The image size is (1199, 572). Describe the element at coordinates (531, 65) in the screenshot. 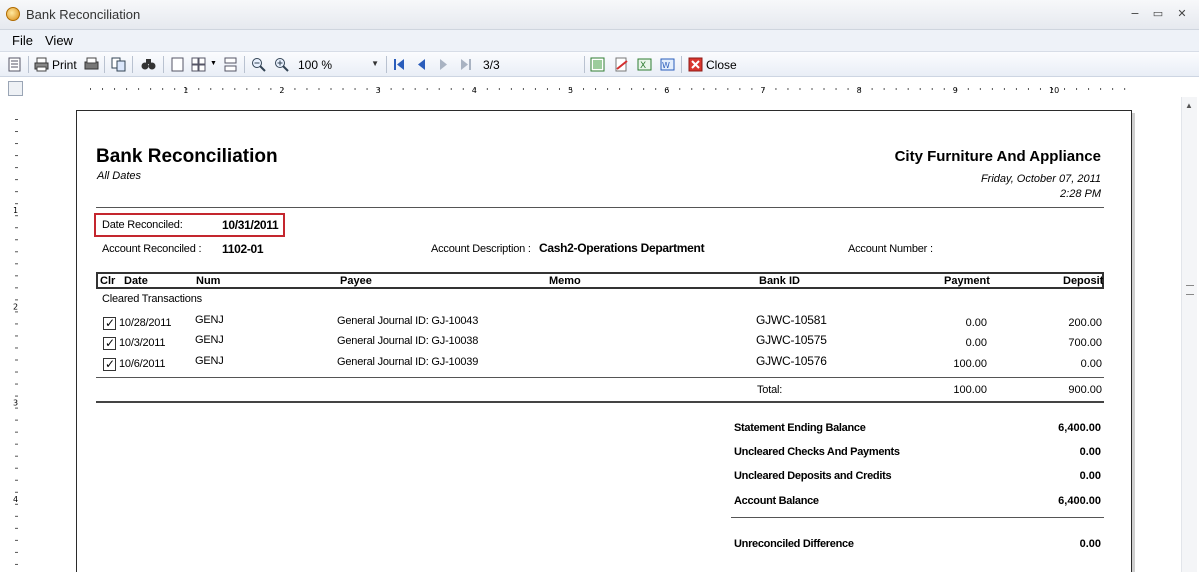

I see `page-indicator: 3/3` at that location.